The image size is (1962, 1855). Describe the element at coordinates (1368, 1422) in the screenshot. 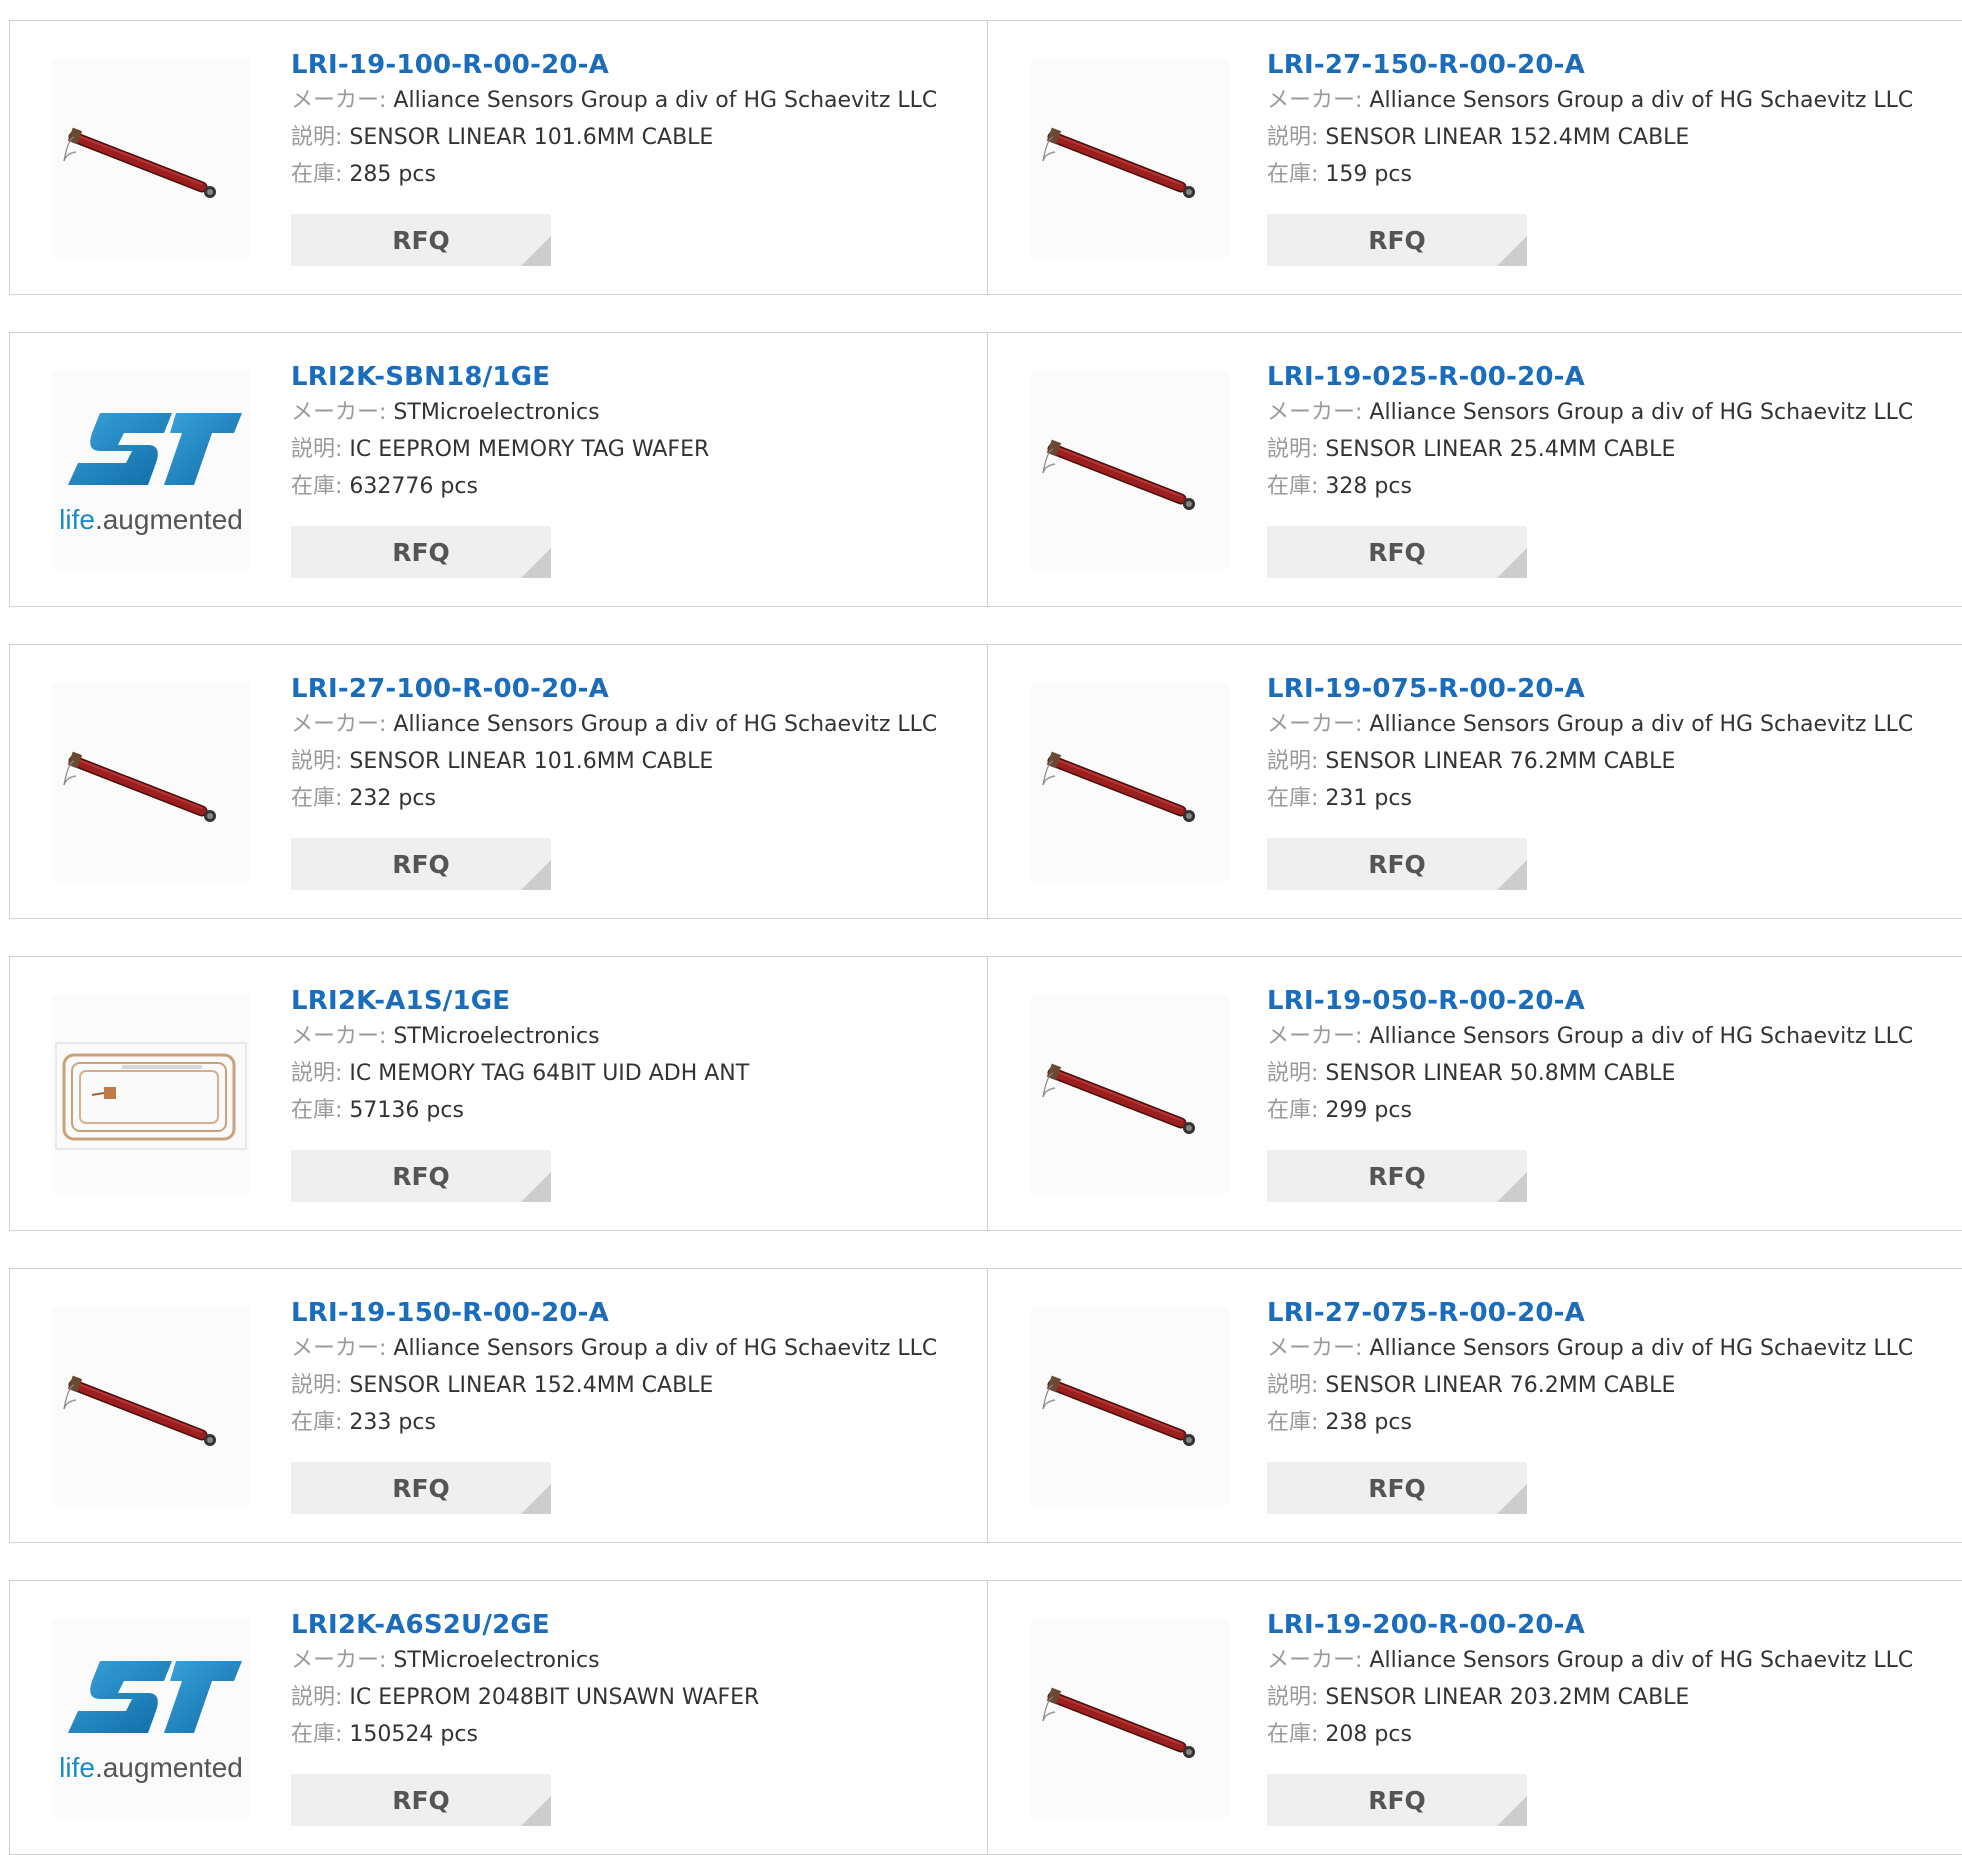

I see `stock-value: 238 pcs` at that location.